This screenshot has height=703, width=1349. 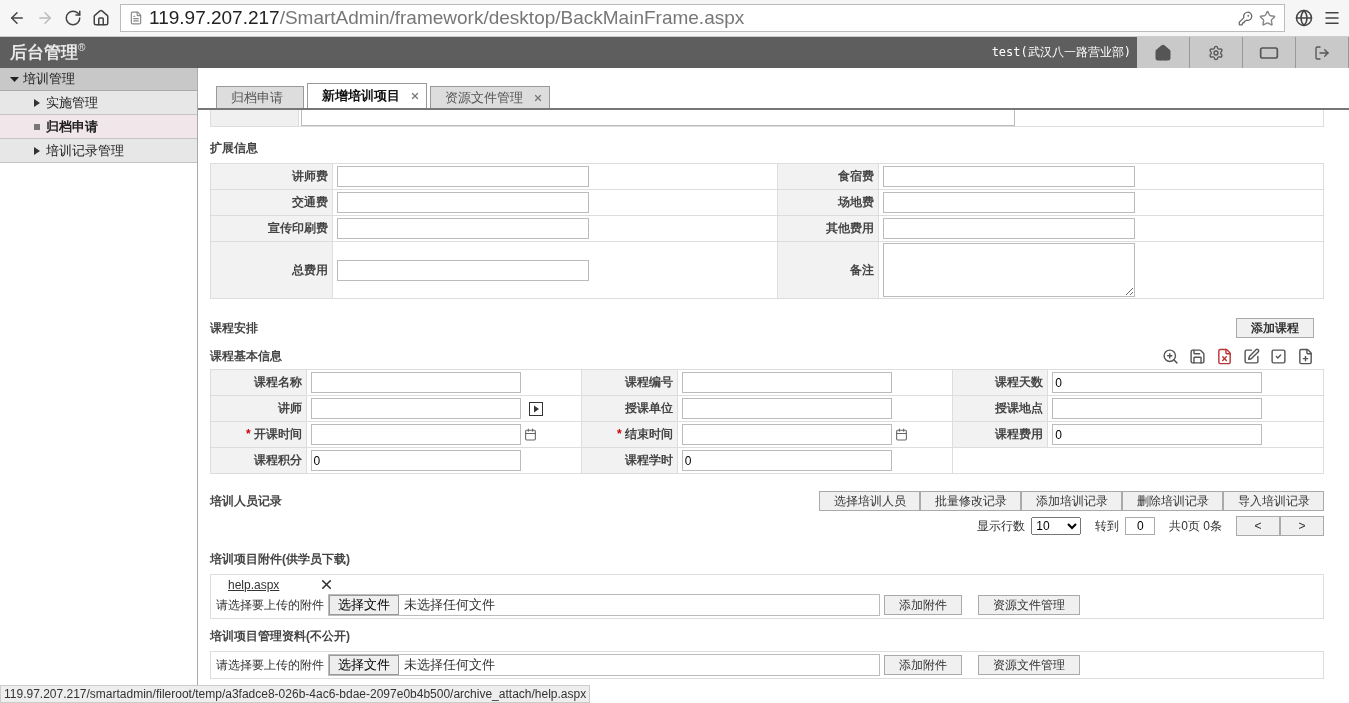 I want to click on field-label: 讲师费, so click(x=271, y=176).